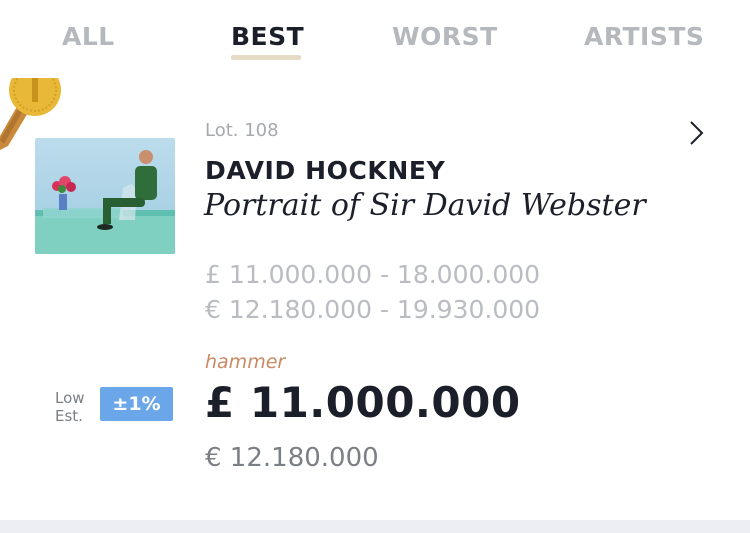 This screenshot has height=533, width=750. What do you see at coordinates (292, 458) in the screenshot?
I see `hammer-price-eur: € 12.180.000` at bounding box center [292, 458].